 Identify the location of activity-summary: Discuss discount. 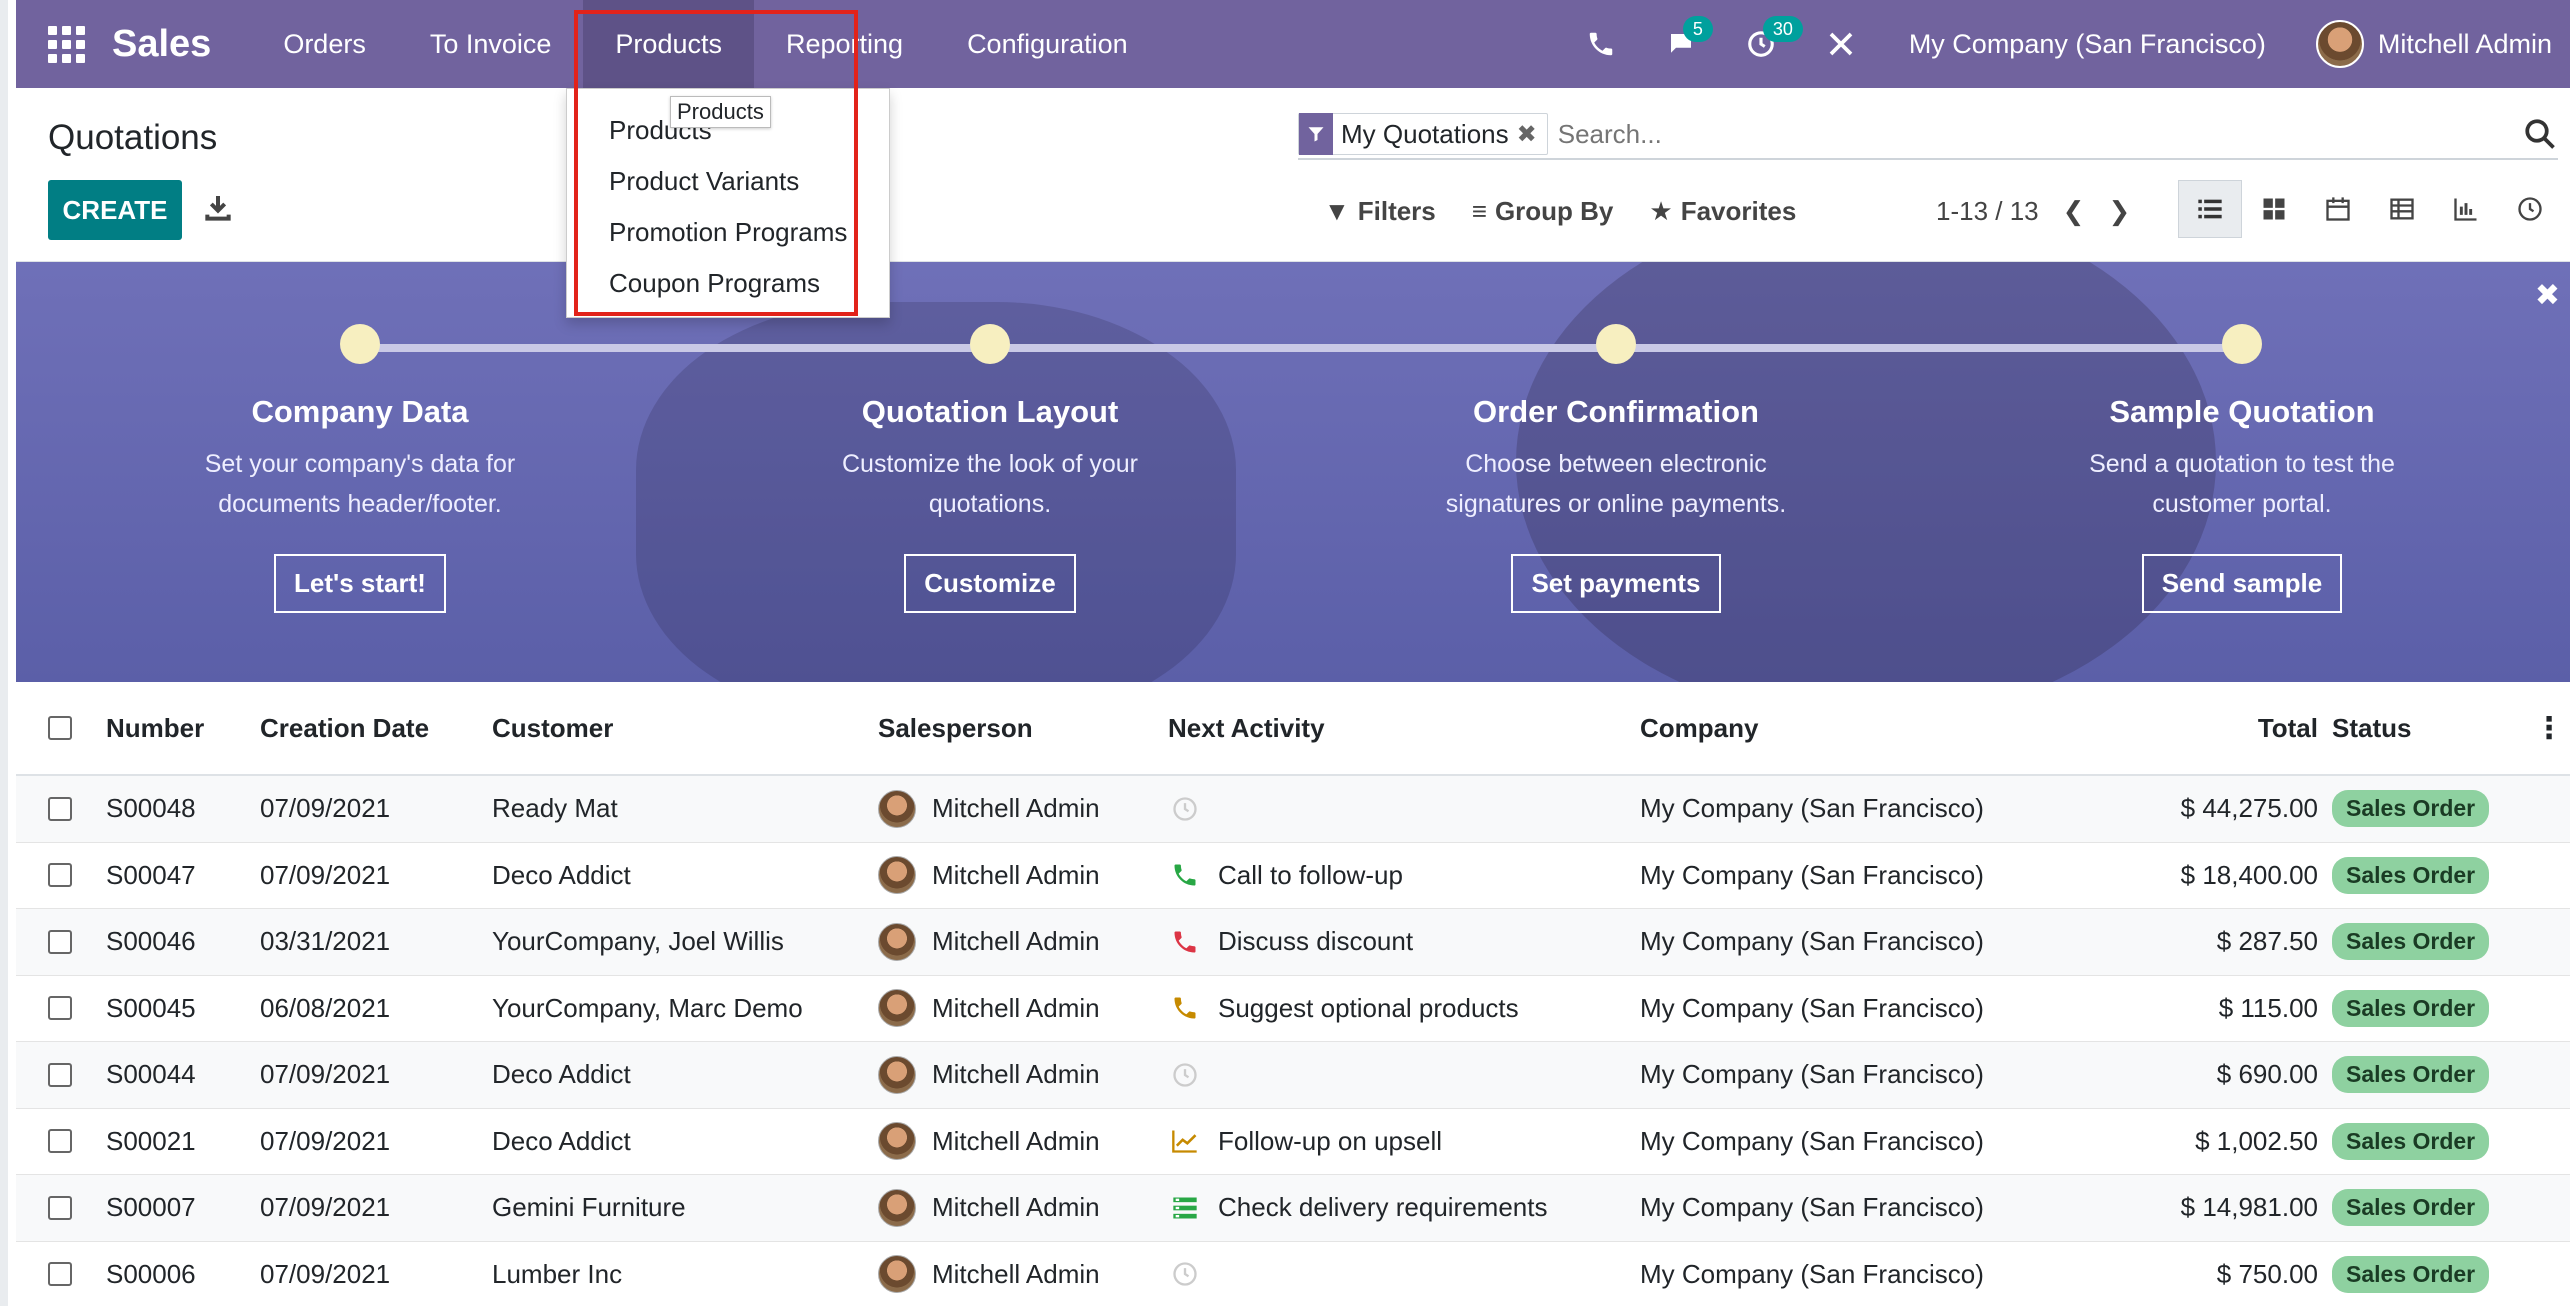
(1316, 941).